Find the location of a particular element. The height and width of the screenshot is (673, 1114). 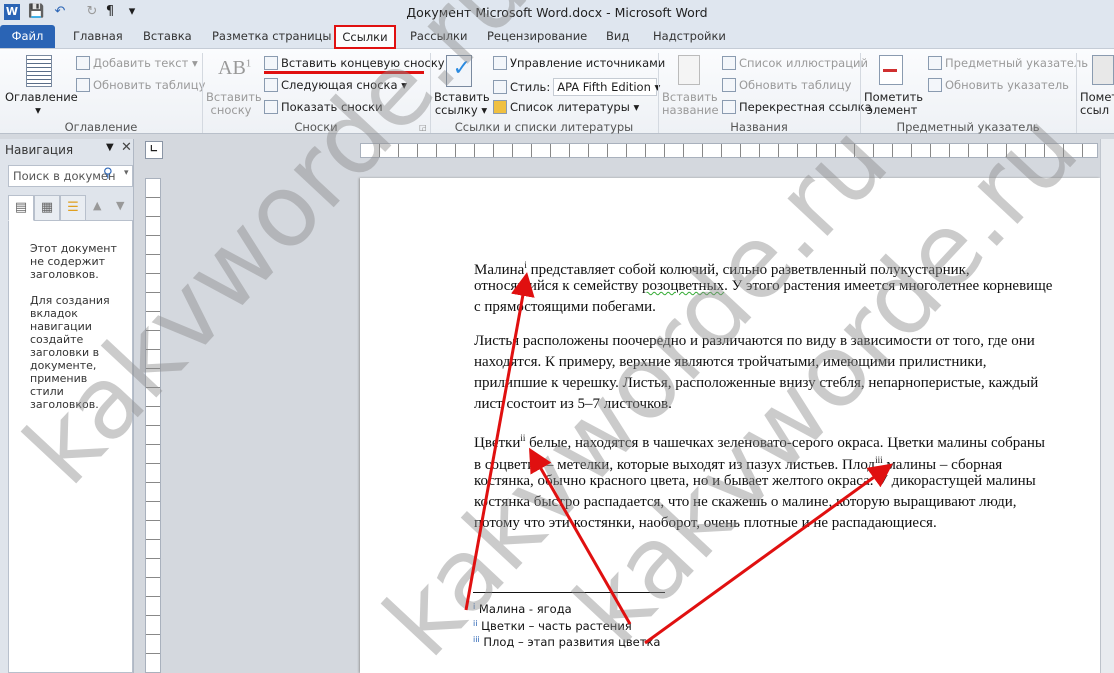

bibliography-label: Список литературы is located at coordinates (570, 107).